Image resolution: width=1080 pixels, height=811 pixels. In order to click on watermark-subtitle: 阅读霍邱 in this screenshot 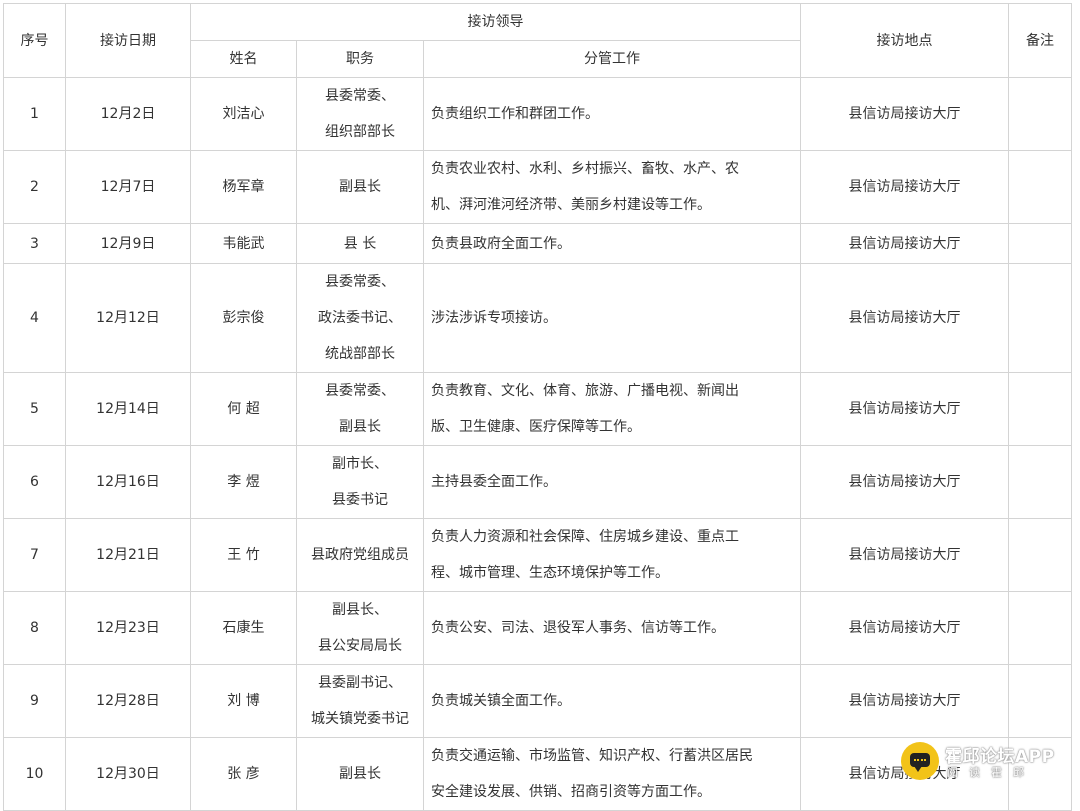, I will do `click(991, 772)`.